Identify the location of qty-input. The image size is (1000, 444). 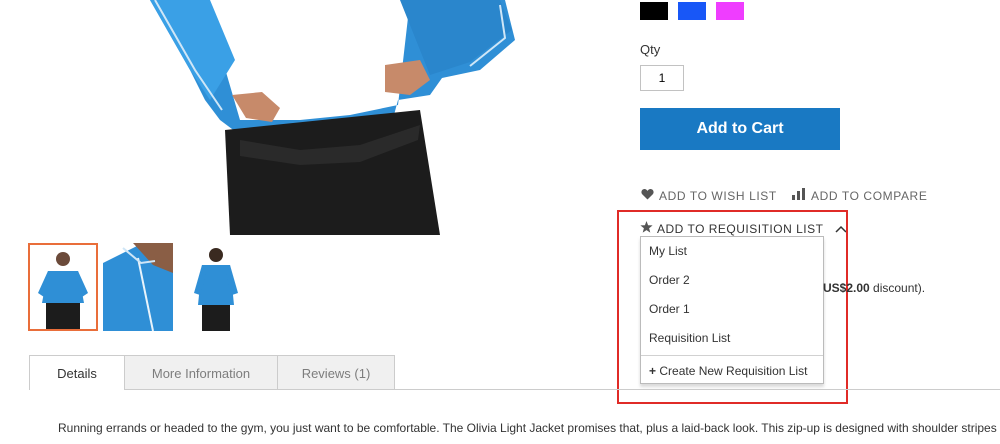
(662, 78).